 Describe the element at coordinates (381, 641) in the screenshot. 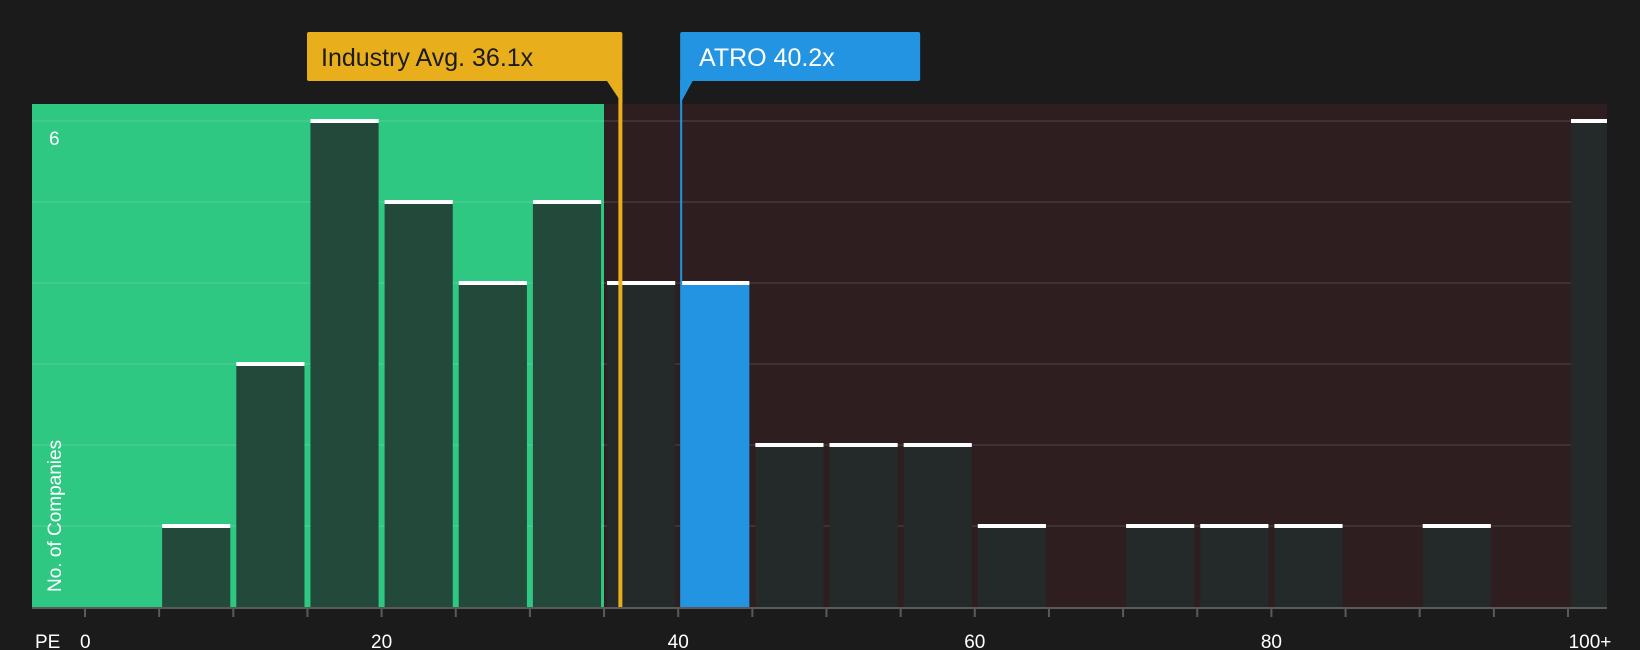

I see `x-tick-label: 20` at that location.